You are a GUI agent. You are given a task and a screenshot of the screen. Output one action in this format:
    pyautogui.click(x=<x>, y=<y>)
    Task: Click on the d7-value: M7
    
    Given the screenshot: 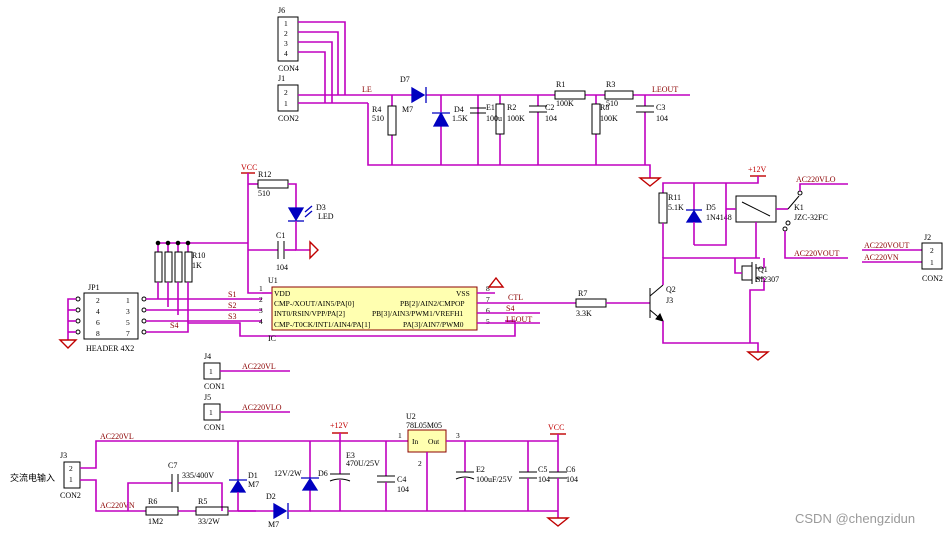 What is the action you would take?
    pyautogui.click(x=407, y=109)
    